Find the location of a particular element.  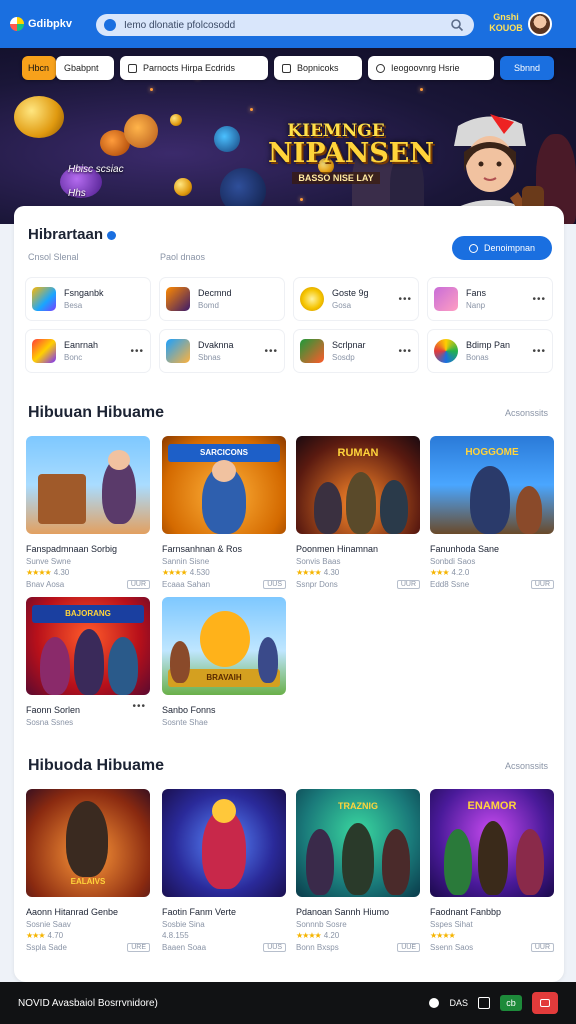

filter-chip: Parnocts Hirpa Ecdrids is located at coordinates (194, 68).